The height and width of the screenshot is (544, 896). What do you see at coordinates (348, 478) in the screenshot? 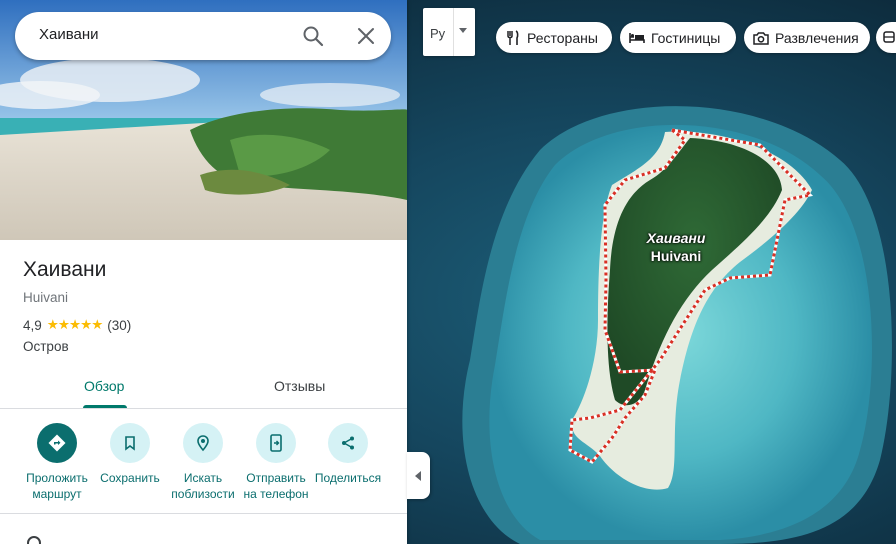
I see `share-label: Поделиться` at bounding box center [348, 478].